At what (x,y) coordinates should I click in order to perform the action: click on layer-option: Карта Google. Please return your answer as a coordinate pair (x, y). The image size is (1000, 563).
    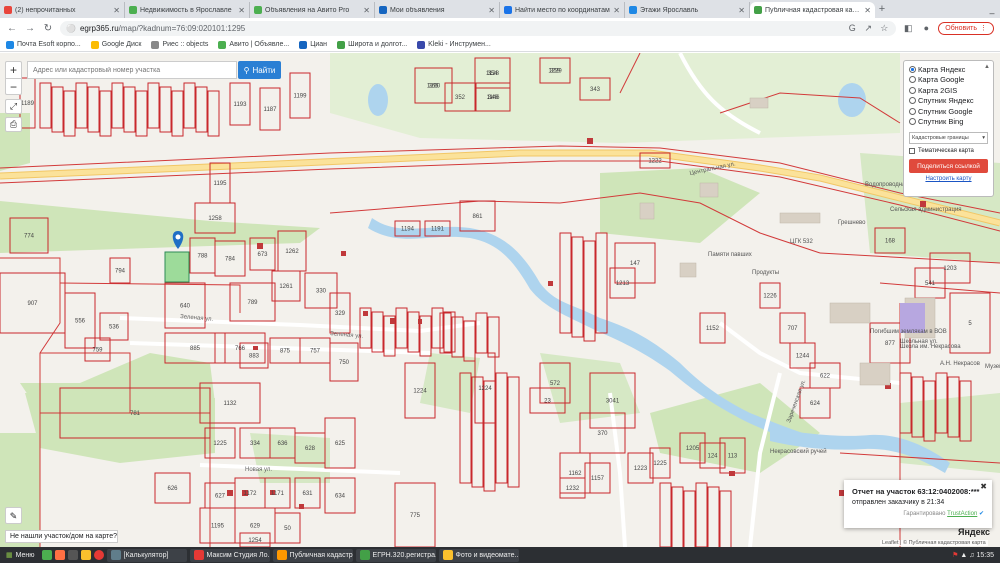
    Looking at the image, I should click on (948, 80).